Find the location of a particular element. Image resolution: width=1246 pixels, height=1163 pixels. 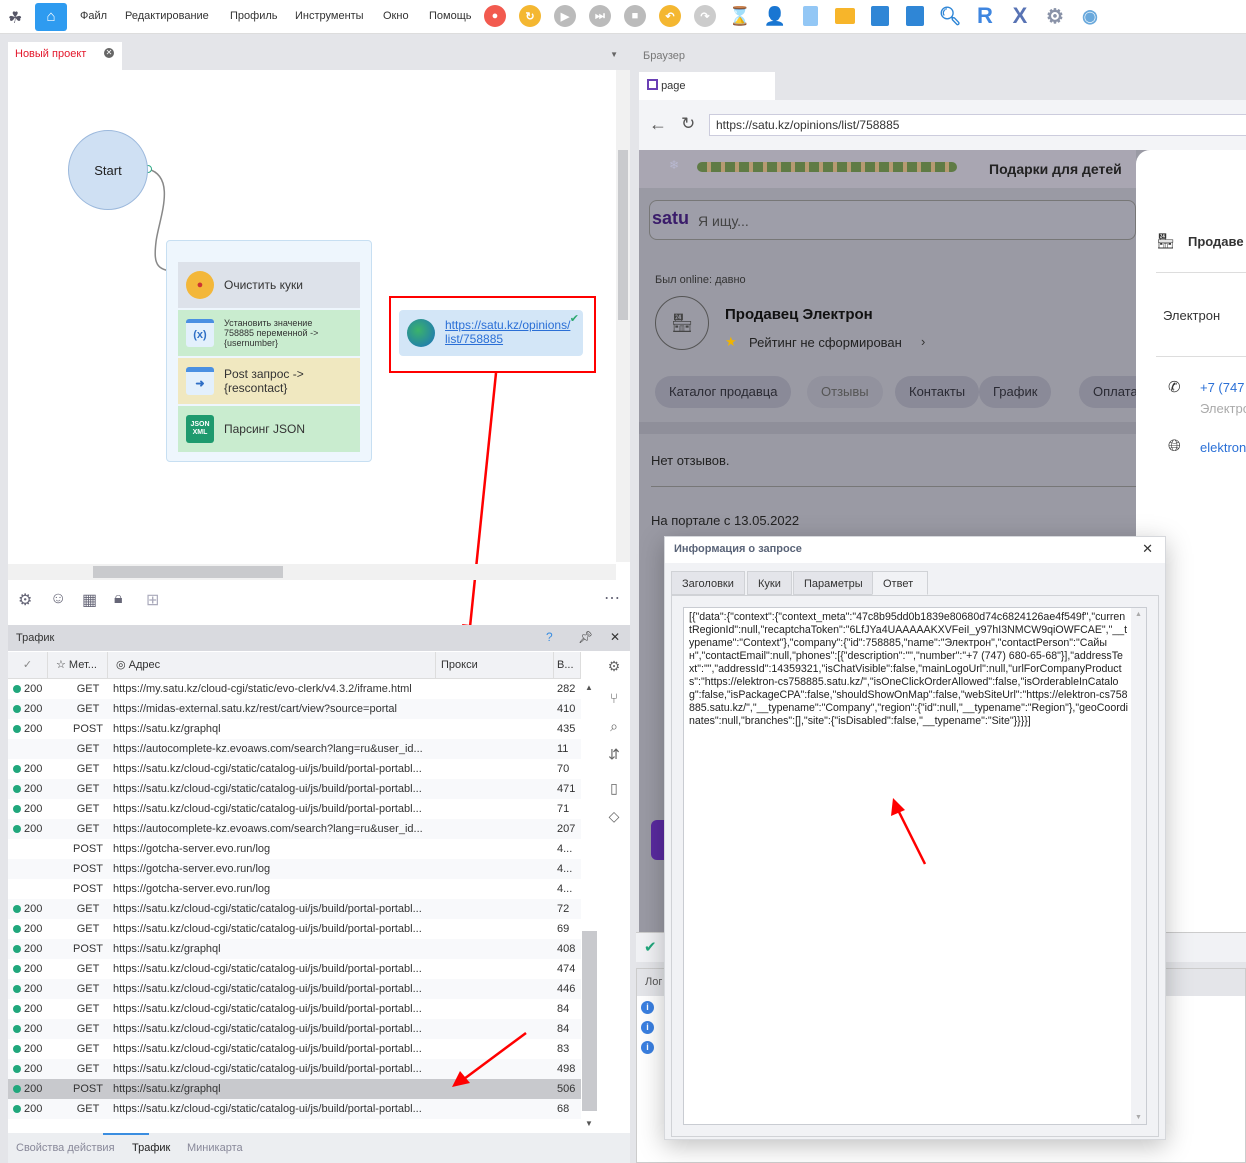

start-node: Start is located at coordinates (108, 170).